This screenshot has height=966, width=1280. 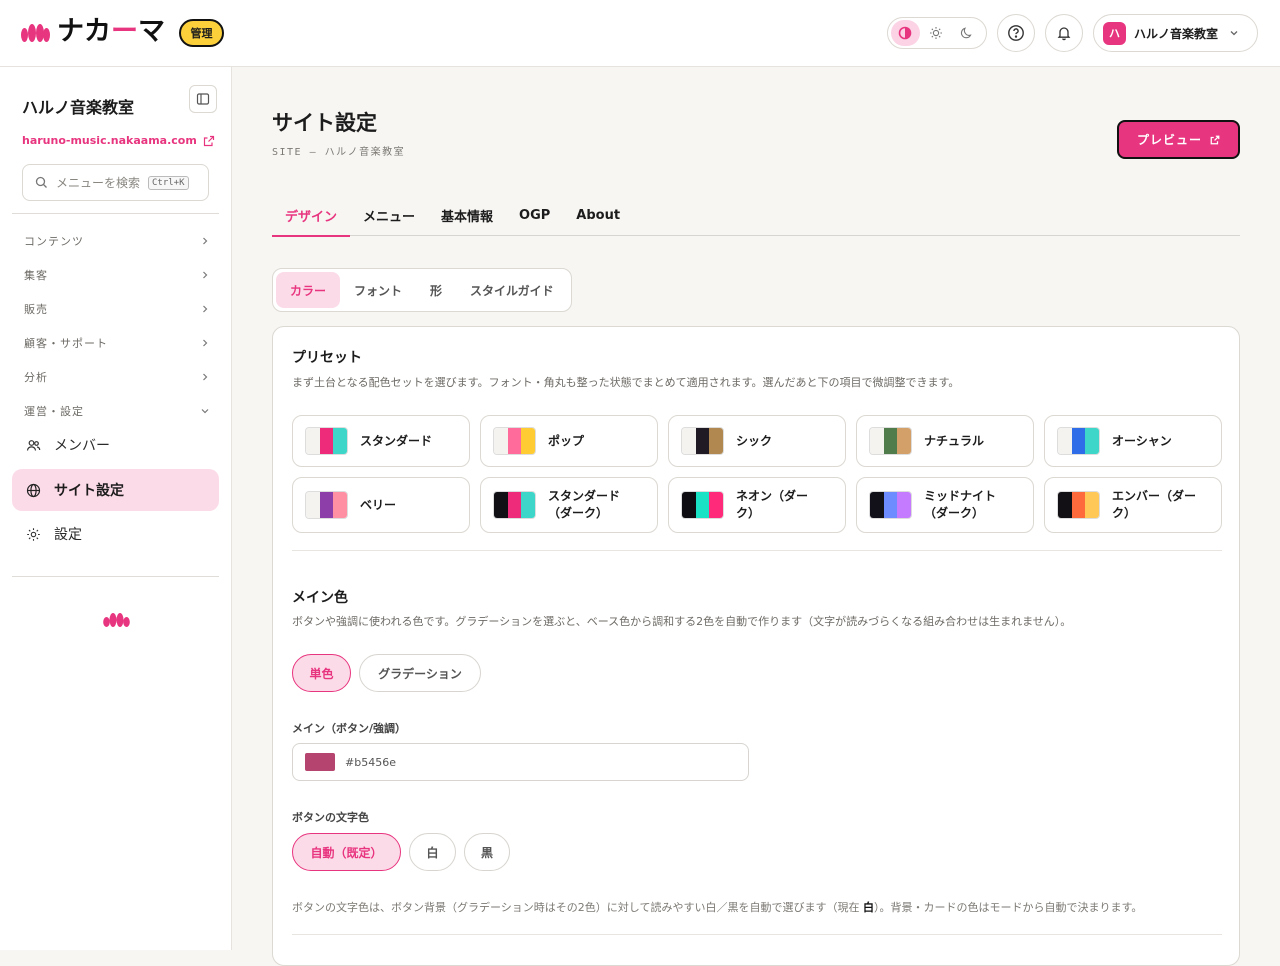 I want to click on presets-heading: プリセット, so click(x=327, y=358).